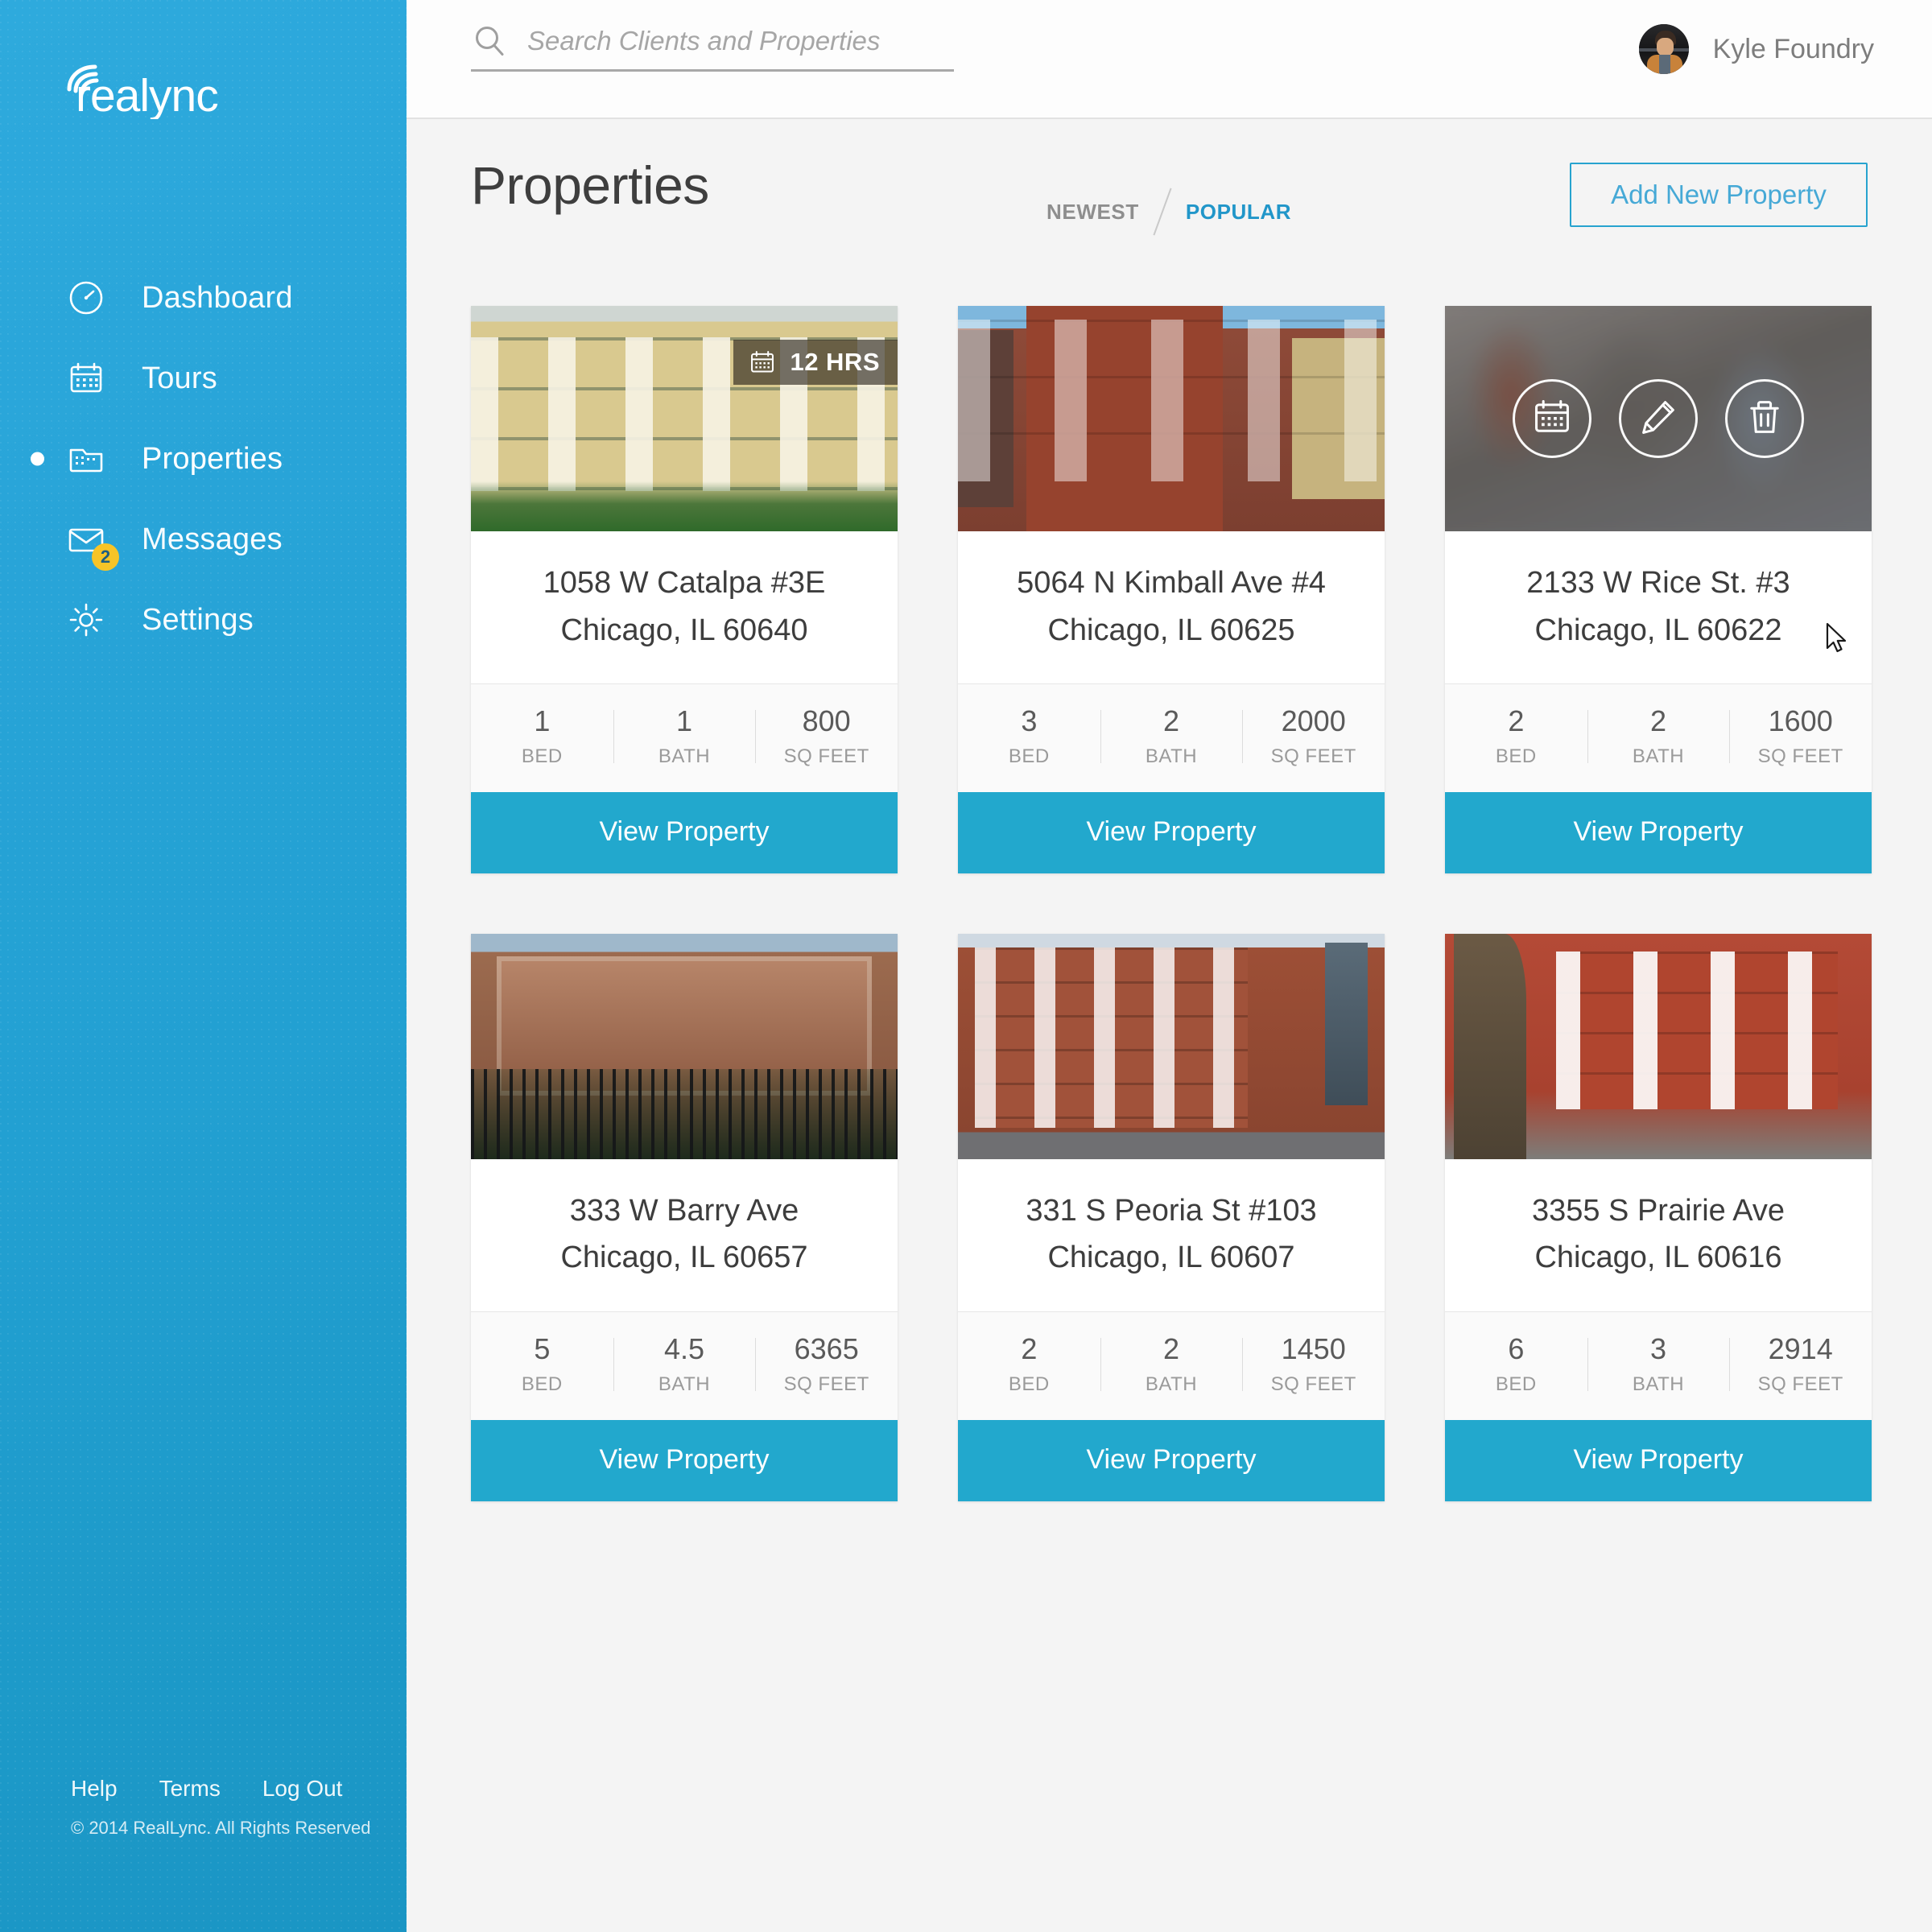 The width and height of the screenshot is (1932, 1932). What do you see at coordinates (684, 607) in the screenshot?
I see `property-address-block: 1058 W Catalpa #3E Chicago, IL 60640` at bounding box center [684, 607].